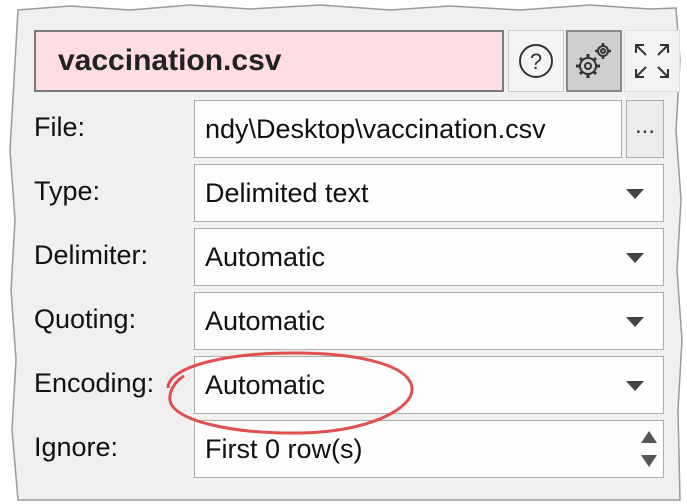 The image size is (687, 504). I want to click on type-value: Delimited text, so click(287, 193).